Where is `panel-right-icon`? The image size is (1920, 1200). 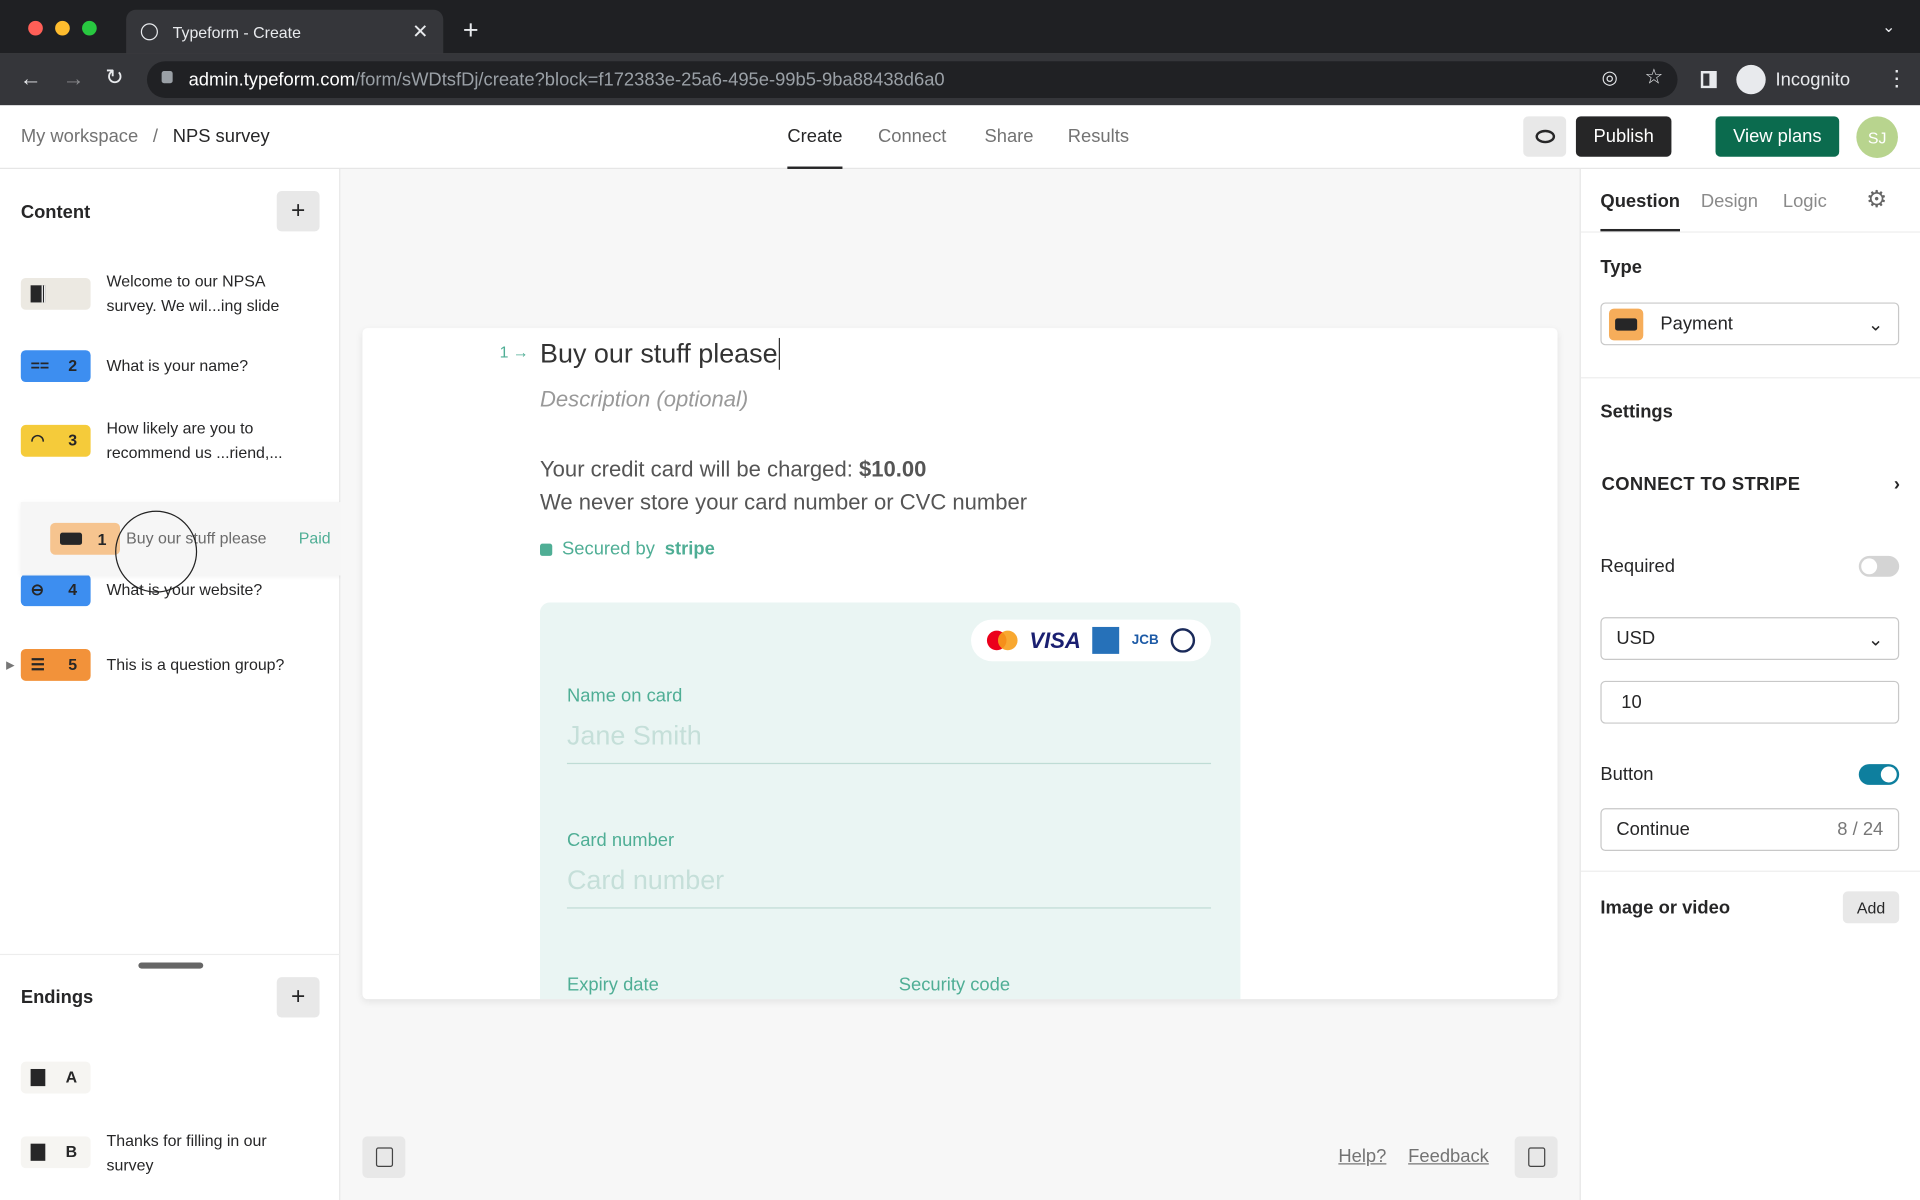
panel-right-icon is located at coordinates (1536, 1157).